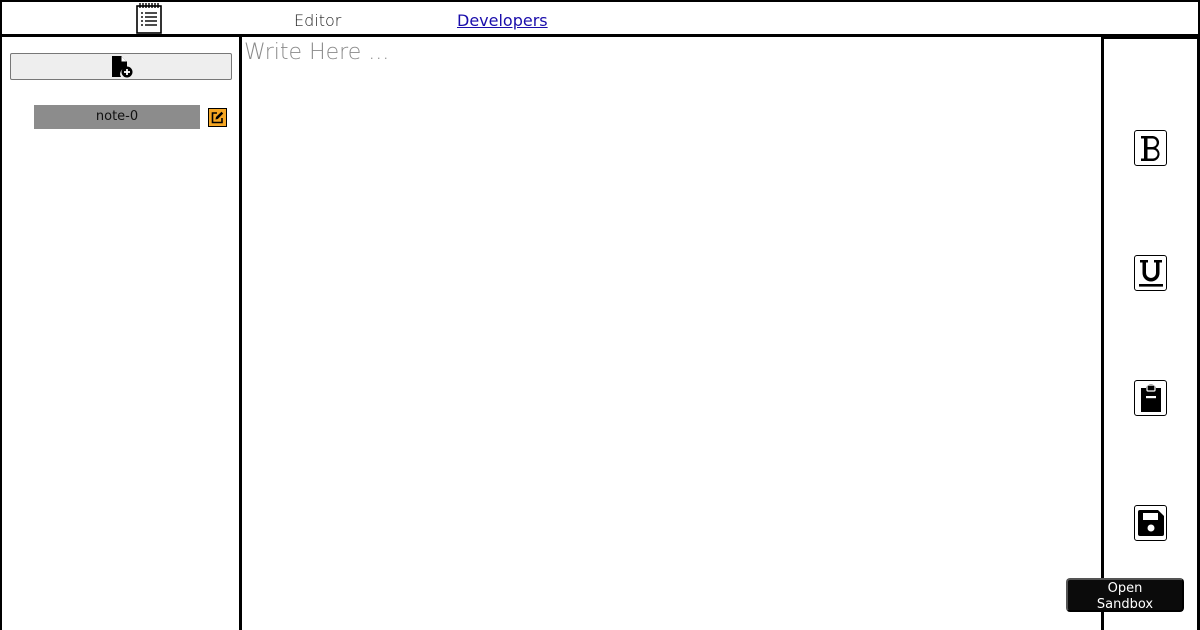 The height and width of the screenshot is (630, 1200). I want to click on format-toolbar, so click(1150, 333).